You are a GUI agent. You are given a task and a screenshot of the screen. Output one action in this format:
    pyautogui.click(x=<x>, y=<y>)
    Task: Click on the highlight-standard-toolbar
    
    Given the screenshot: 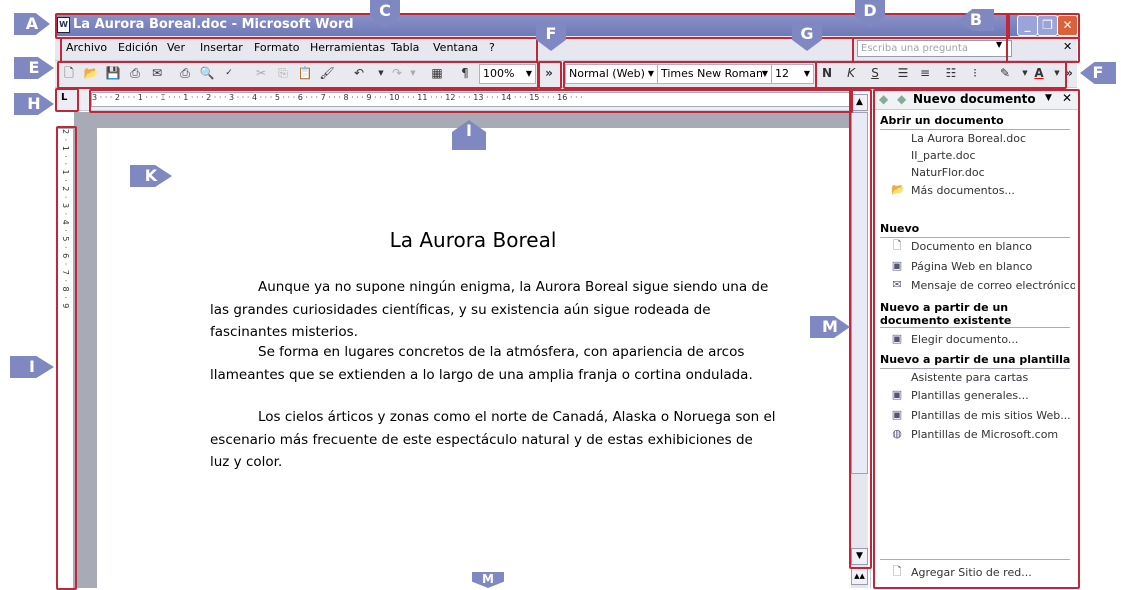 What is the action you would take?
    pyautogui.click(x=298, y=75)
    